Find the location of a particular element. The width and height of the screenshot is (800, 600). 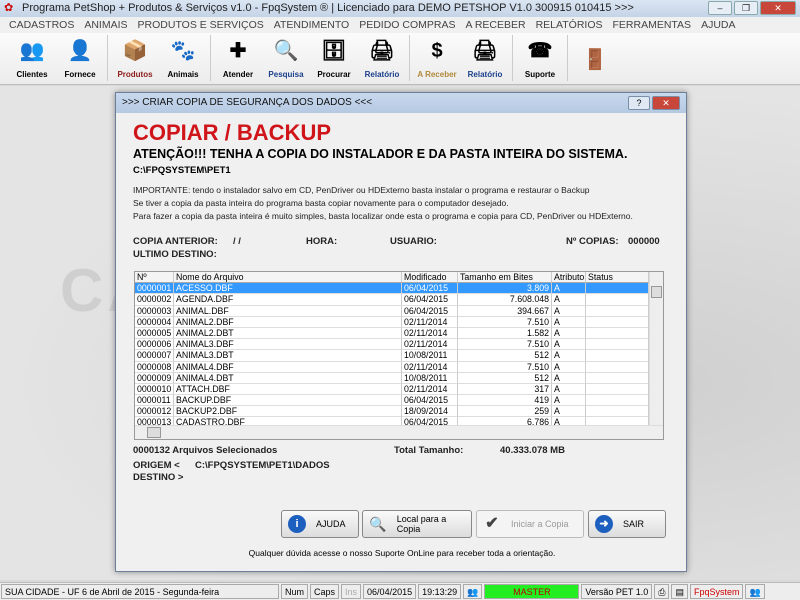

column-header: Atributo is located at coordinates (569, 278).